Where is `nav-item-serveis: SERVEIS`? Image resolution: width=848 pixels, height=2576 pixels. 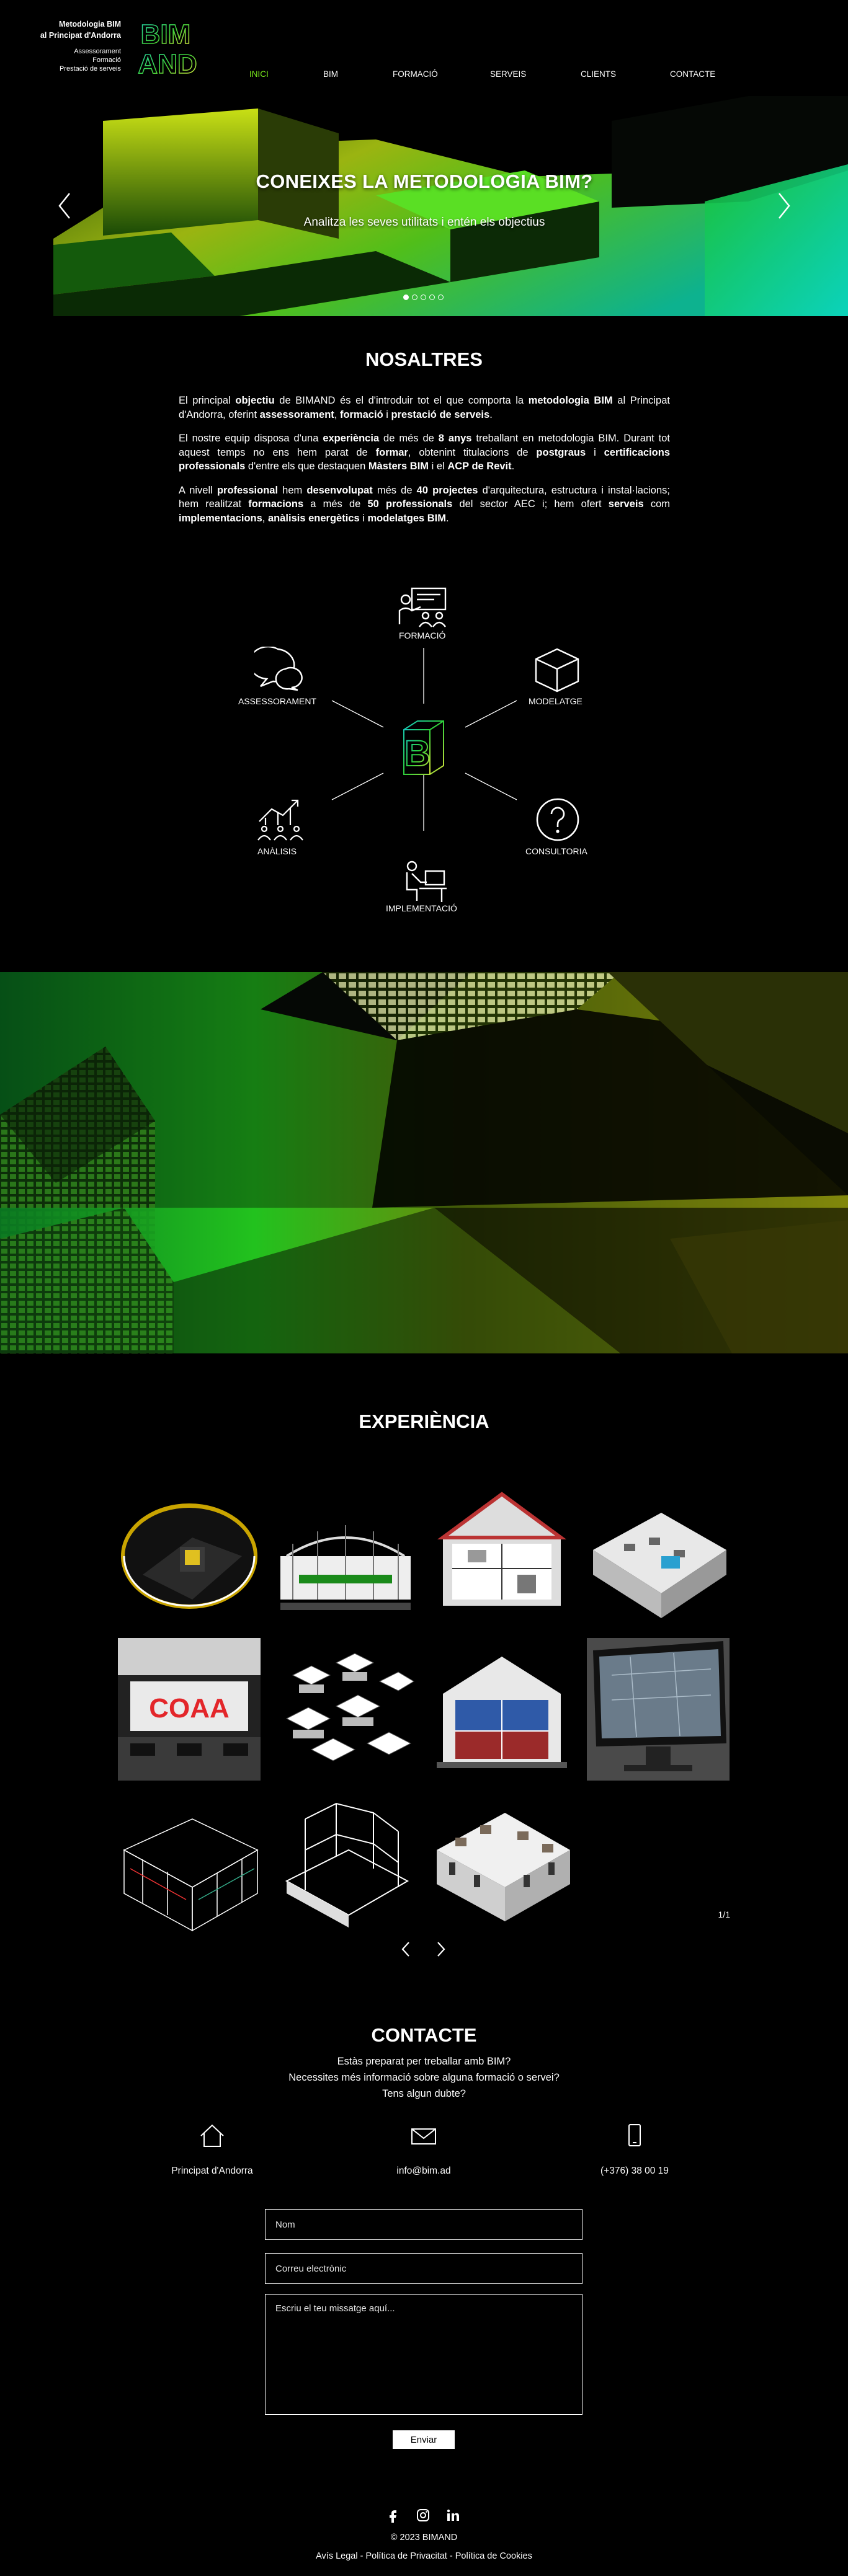 nav-item-serveis: SERVEIS is located at coordinates (508, 74).